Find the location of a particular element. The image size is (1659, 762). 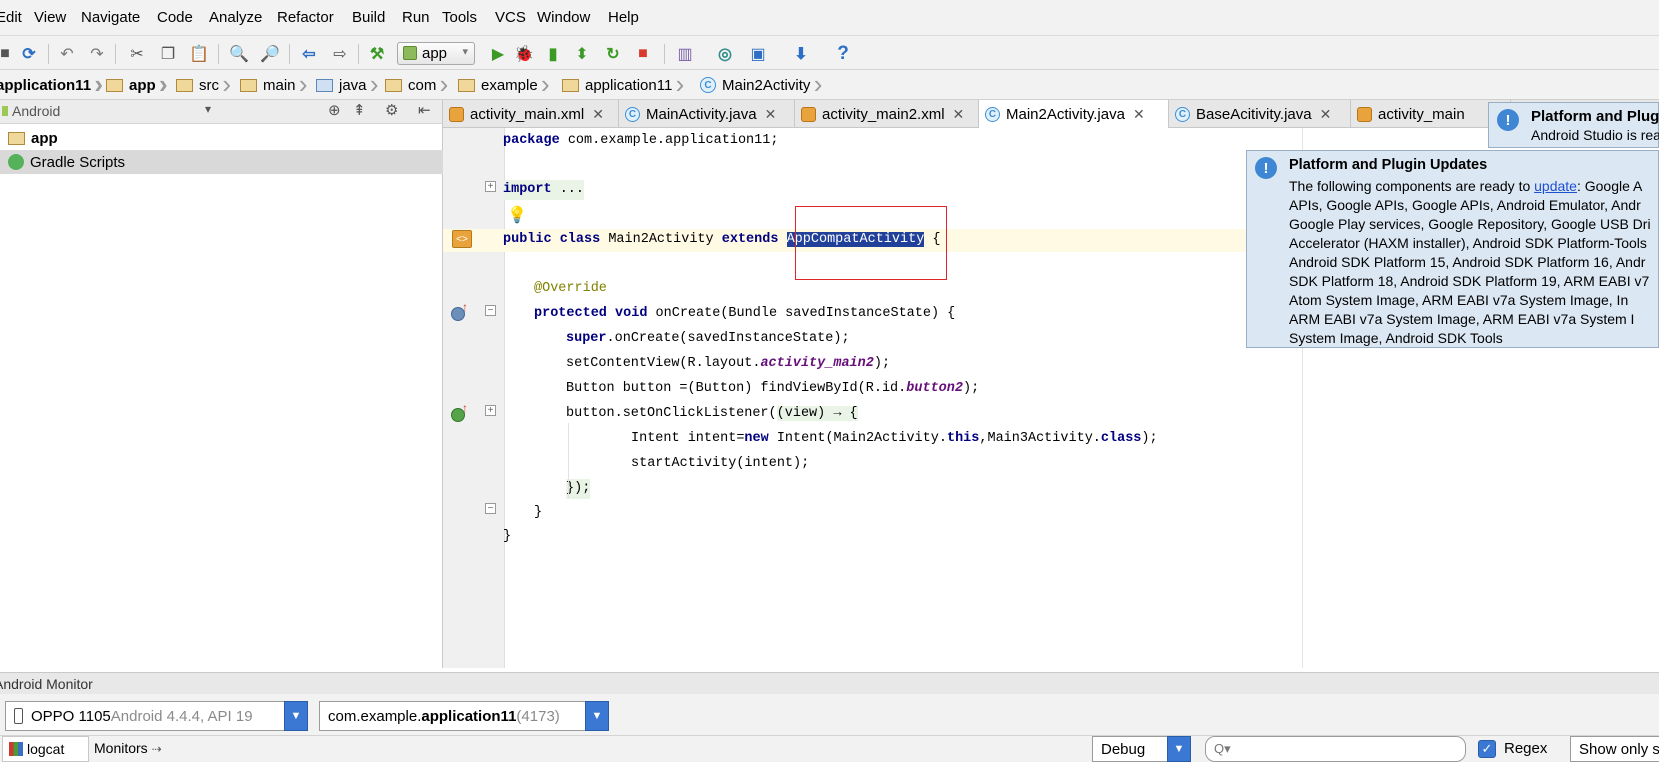

android-app-icon is located at coordinates (410, 53).